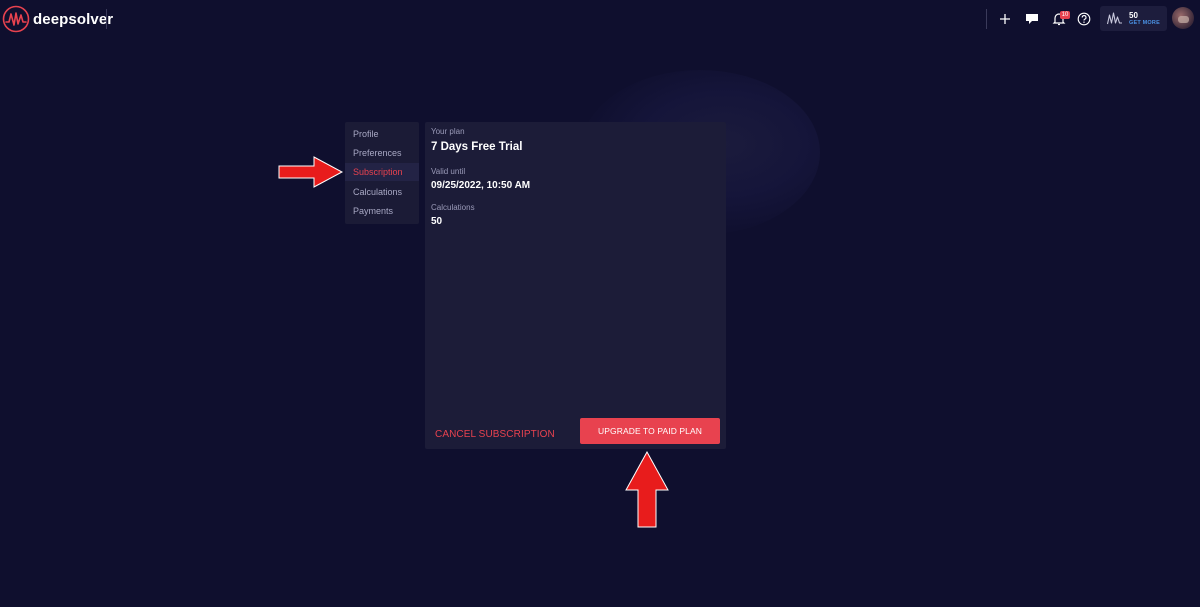  I want to click on credits-widget: 50 GET MORE, so click(1133, 18).